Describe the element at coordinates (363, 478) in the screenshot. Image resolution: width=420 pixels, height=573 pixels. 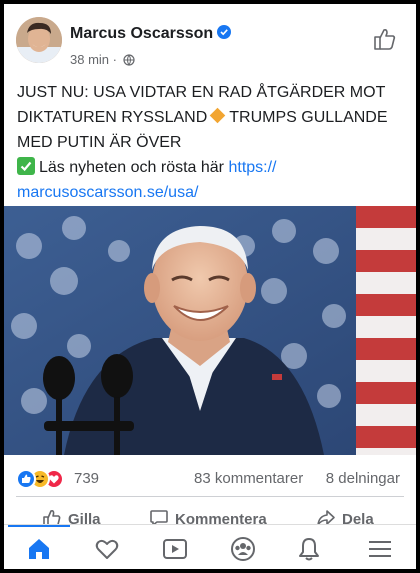
I see `shares-count: 8 delningar` at that location.